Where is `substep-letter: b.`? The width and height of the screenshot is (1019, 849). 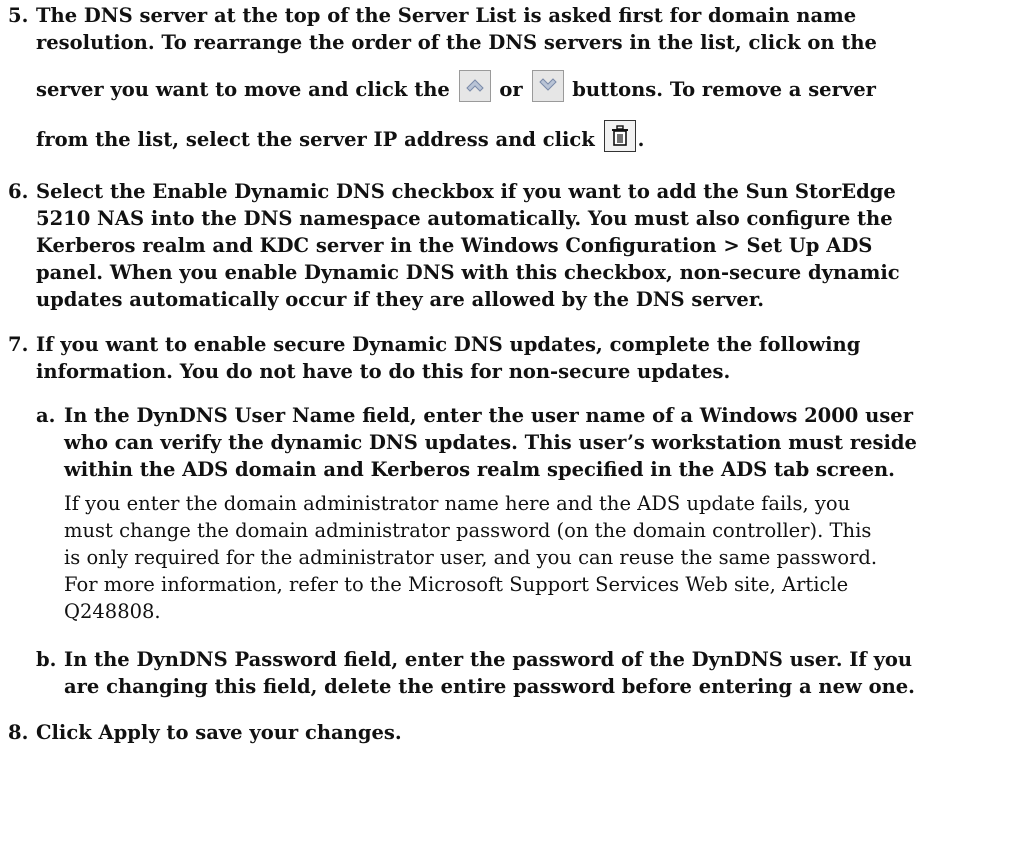
substep-letter: b. is located at coordinates (46, 659).